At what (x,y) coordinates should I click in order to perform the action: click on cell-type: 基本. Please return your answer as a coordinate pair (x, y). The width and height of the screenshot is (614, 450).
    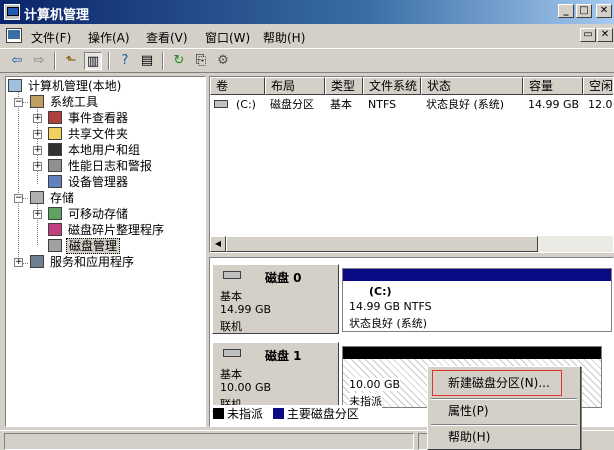
    Looking at the image, I should click on (341, 104).